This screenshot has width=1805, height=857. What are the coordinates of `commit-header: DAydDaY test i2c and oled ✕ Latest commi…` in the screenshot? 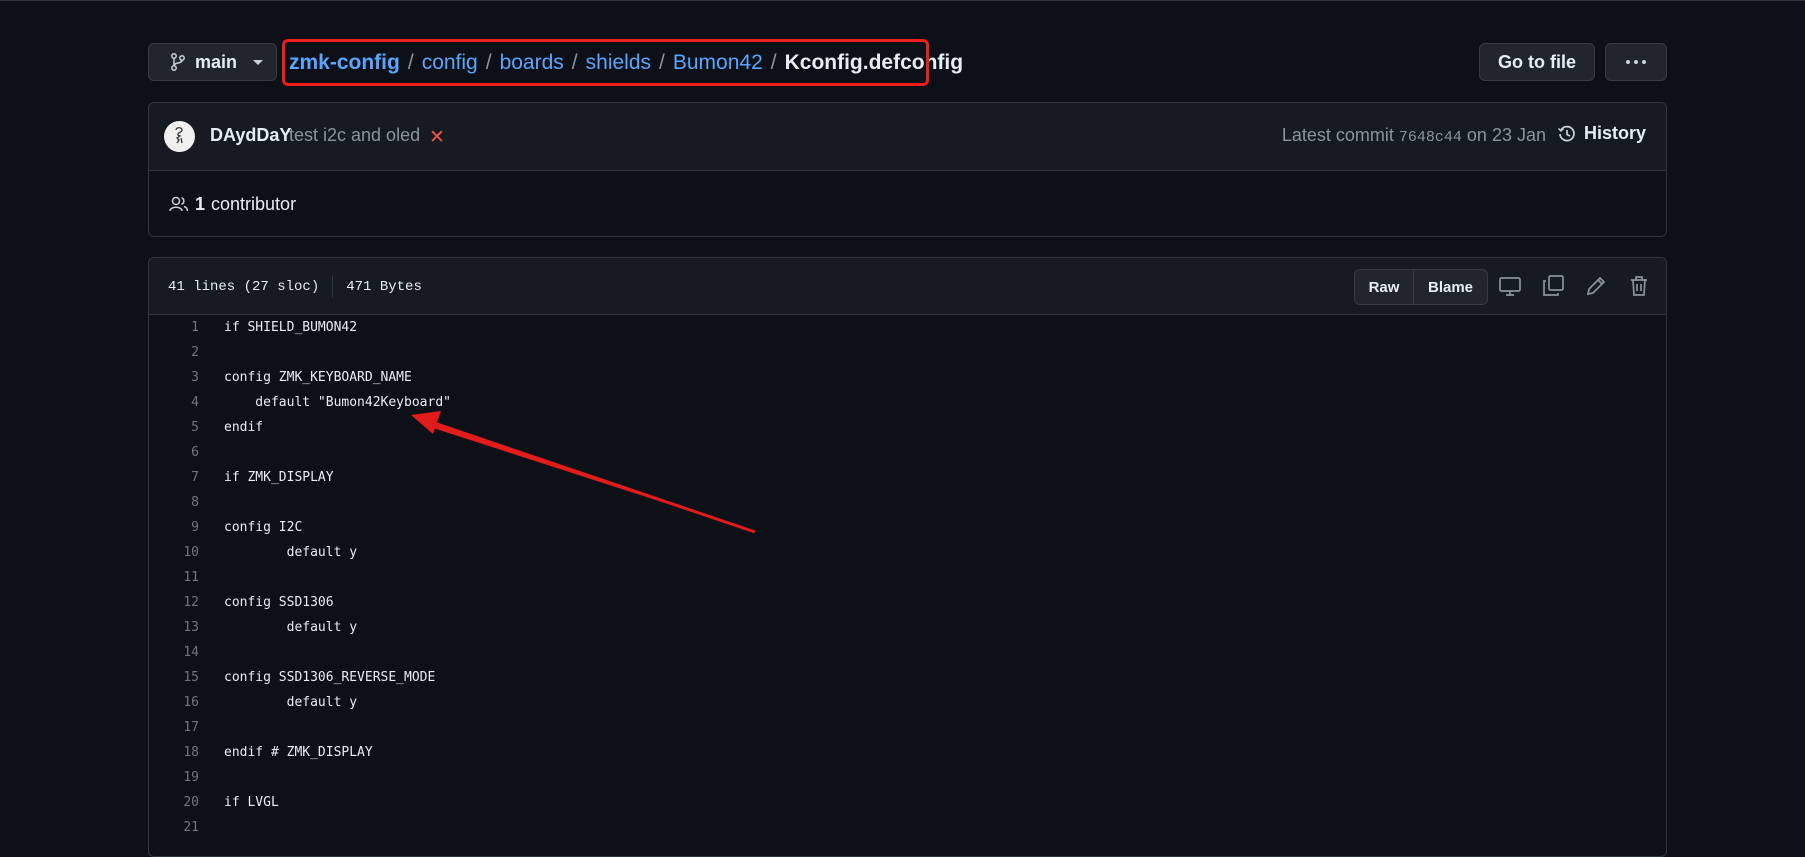 It's located at (907, 137).